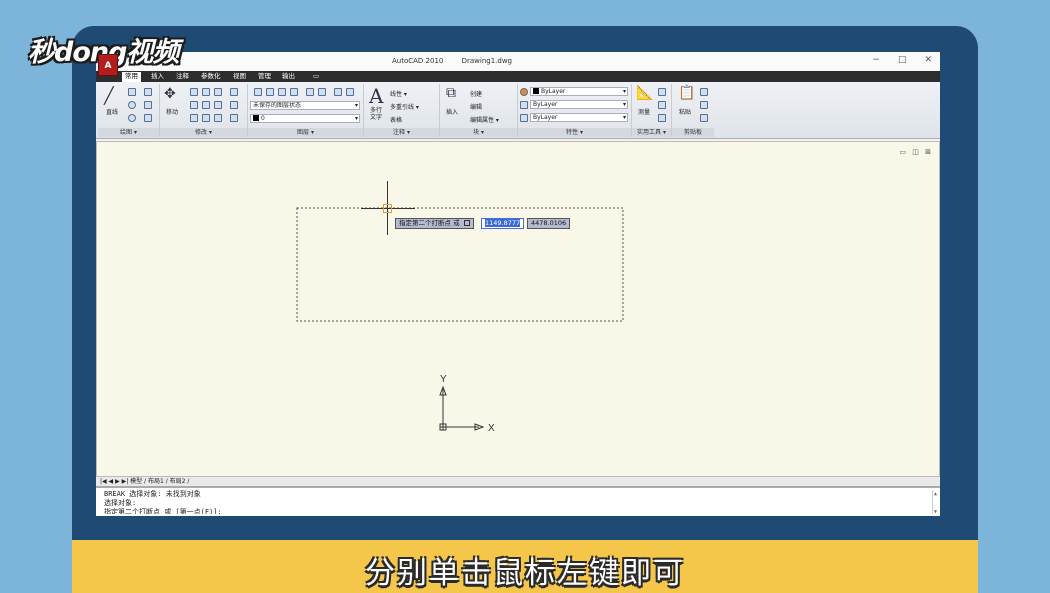 Image resolution: width=1050 pixels, height=593 pixels. I want to click on id-point-icon, so click(662, 118).